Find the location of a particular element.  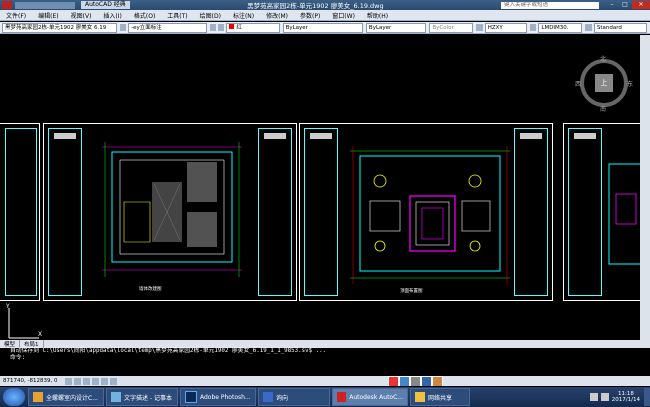

table-style-icon is located at coordinates (588, 27).